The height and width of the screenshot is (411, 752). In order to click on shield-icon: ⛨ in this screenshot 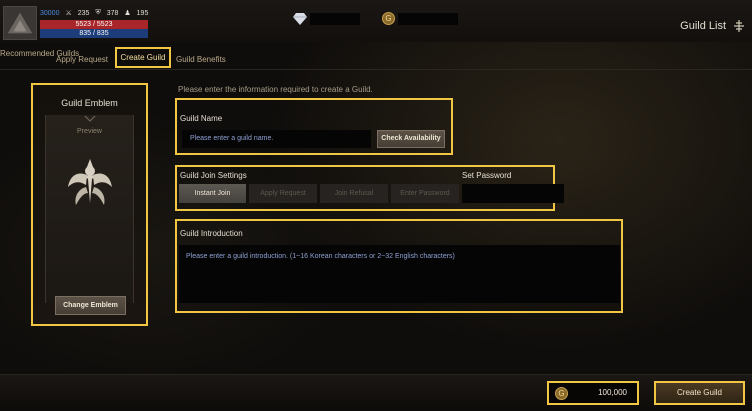, I will do `click(98, 12)`.